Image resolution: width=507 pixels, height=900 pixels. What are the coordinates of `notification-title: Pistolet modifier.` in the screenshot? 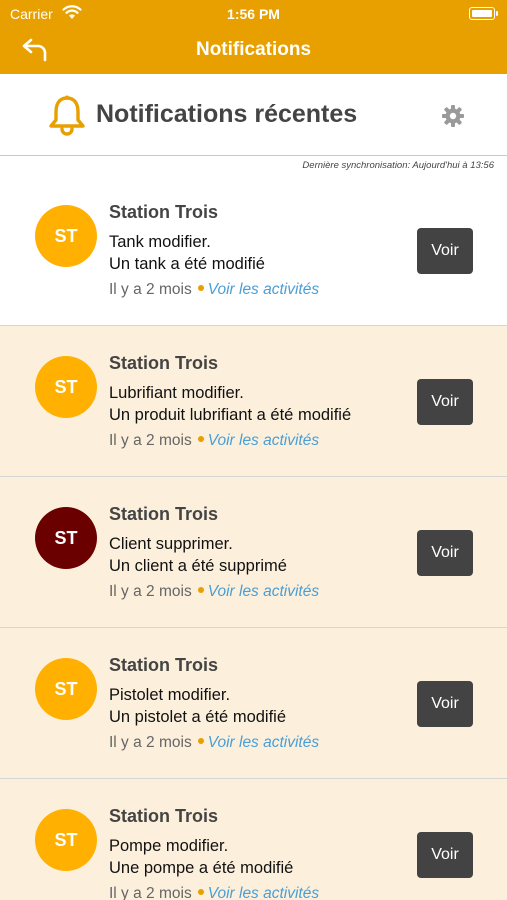 It's located at (170, 695).